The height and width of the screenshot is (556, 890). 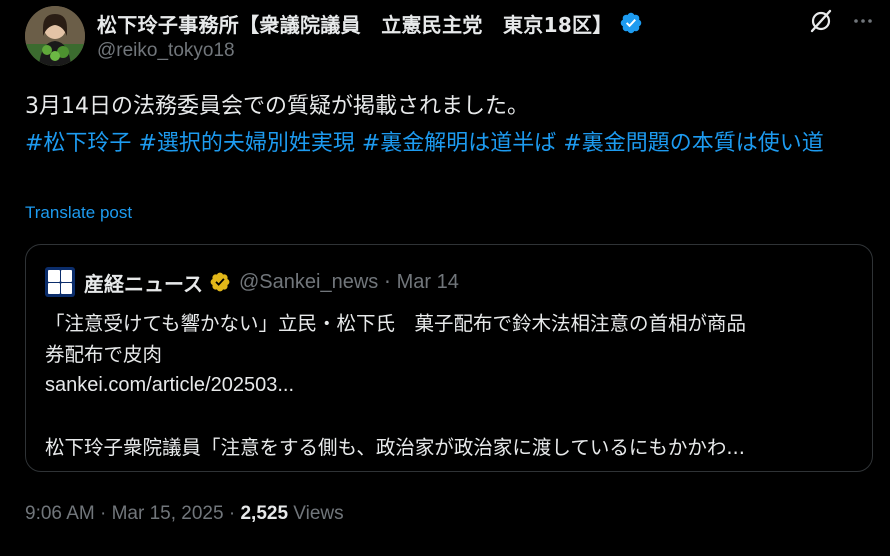 What do you see at coordinates (318, 513) in the screenshot?
I see `views-label: Views` at bounding box center [318, 513].